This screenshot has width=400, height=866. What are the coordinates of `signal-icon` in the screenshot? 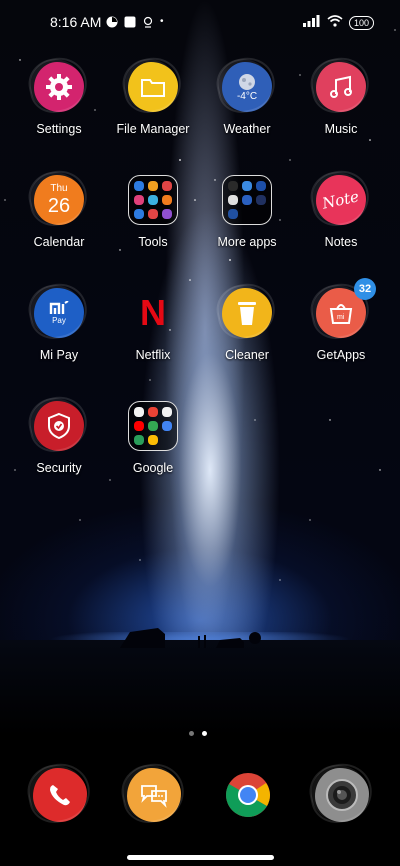 It's located at (311, 23).